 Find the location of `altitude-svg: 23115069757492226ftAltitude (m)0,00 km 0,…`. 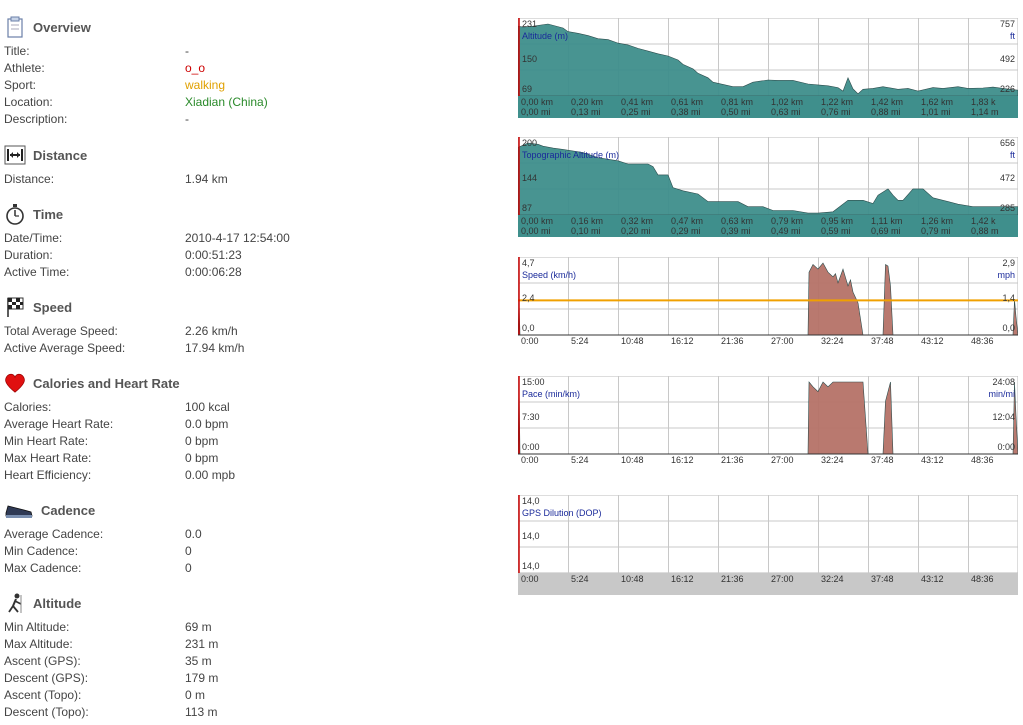

altitude-svg: 23115069757492226ftAltitude (m)0,00 km 0,… is located at coordinates (768, 68).